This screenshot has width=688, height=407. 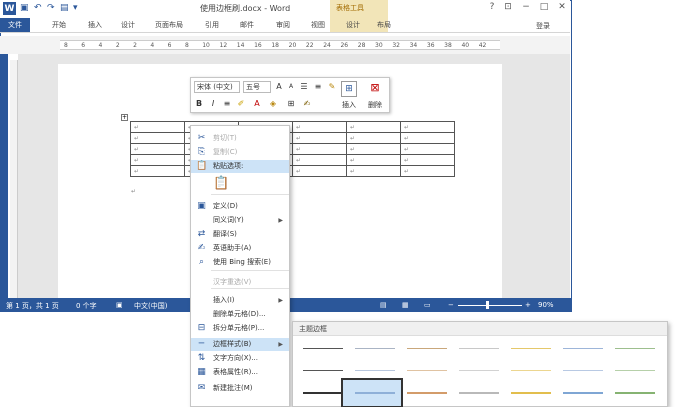 I want to click on page-count: 第 1 页，共 1 页, so click(x=32, y=306).